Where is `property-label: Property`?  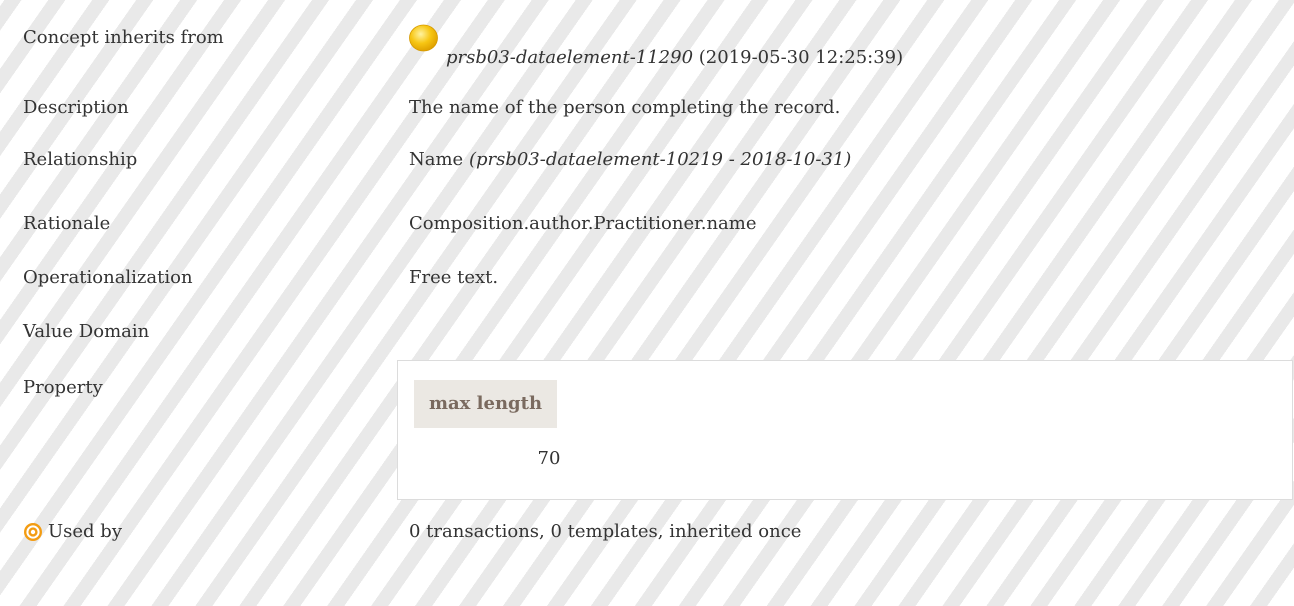 property-label: Property is located at coordinates (63, 387).